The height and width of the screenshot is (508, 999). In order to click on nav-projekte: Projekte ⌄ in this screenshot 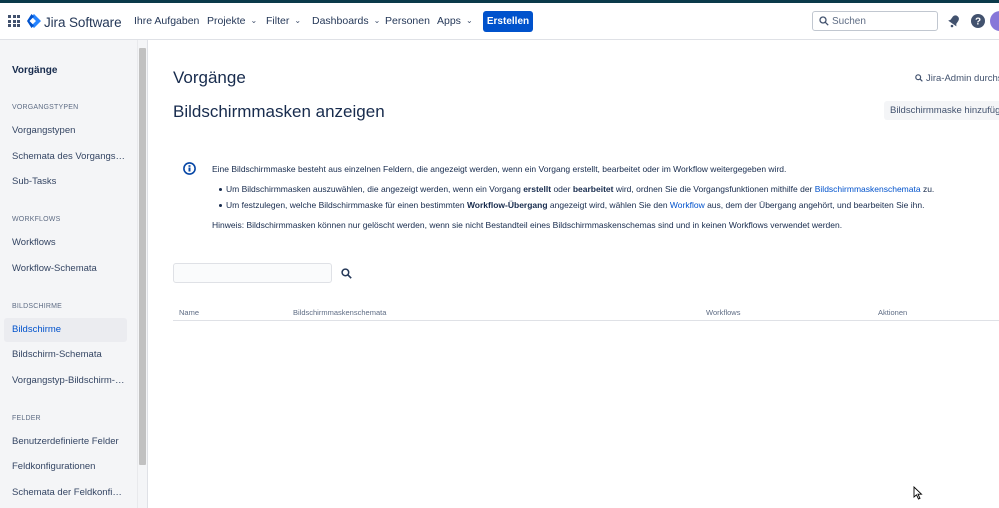, I will do `click(232, 21)`.